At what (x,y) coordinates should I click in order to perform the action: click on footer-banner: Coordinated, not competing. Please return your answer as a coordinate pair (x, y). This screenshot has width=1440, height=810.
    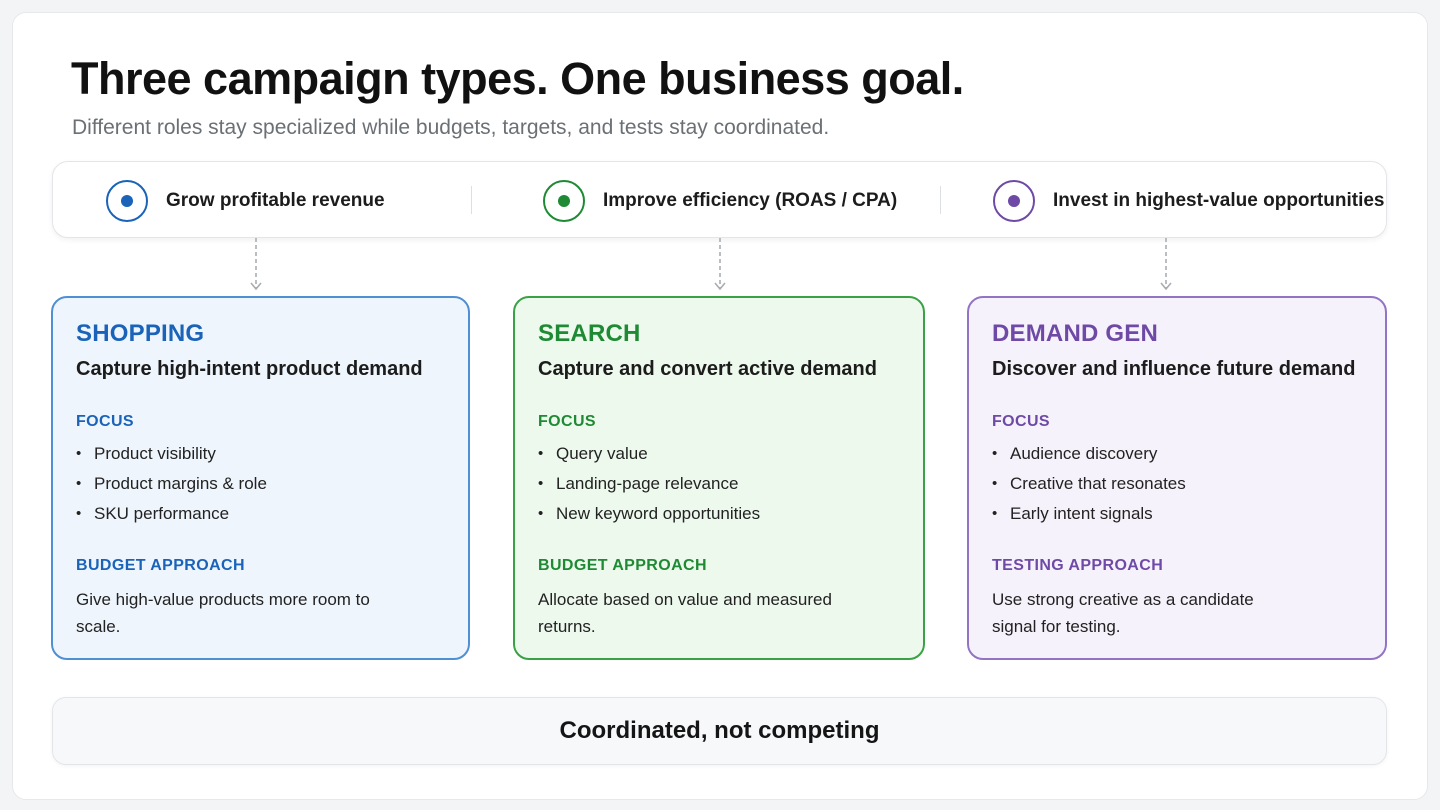
    Looking at the image, I should click on (719, 731).